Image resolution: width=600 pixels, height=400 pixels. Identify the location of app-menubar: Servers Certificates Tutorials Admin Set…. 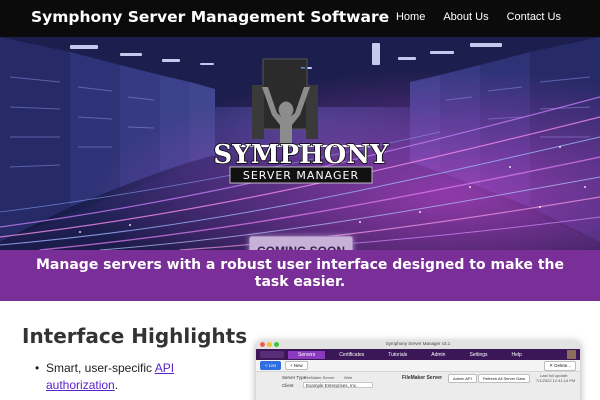
(418, 354).